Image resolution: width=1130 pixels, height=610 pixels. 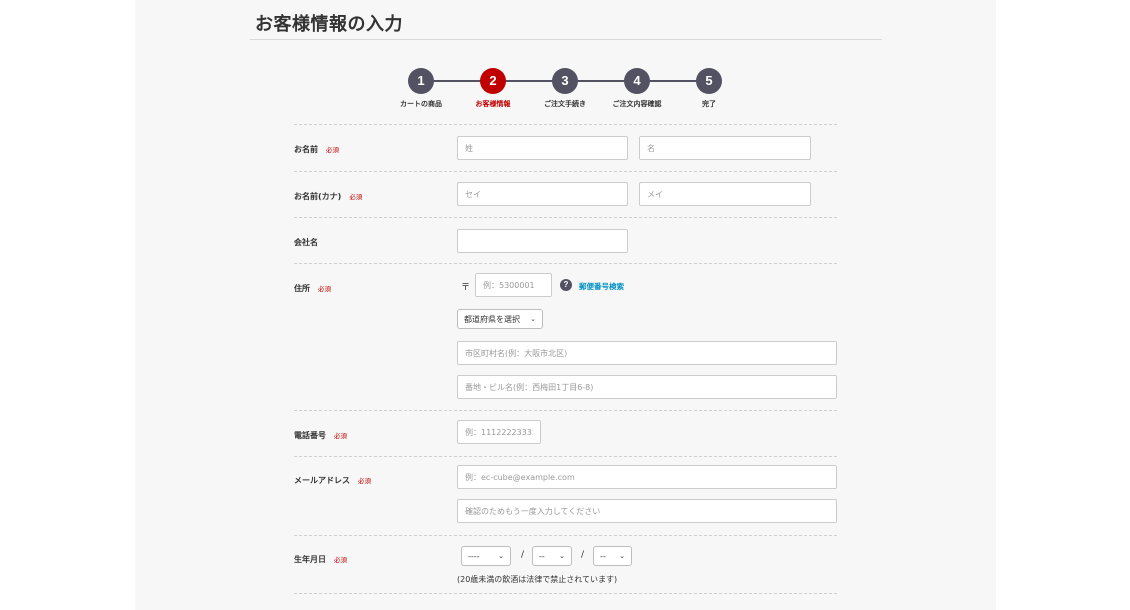 I want to click on company-input, so click(x=542, y=241).